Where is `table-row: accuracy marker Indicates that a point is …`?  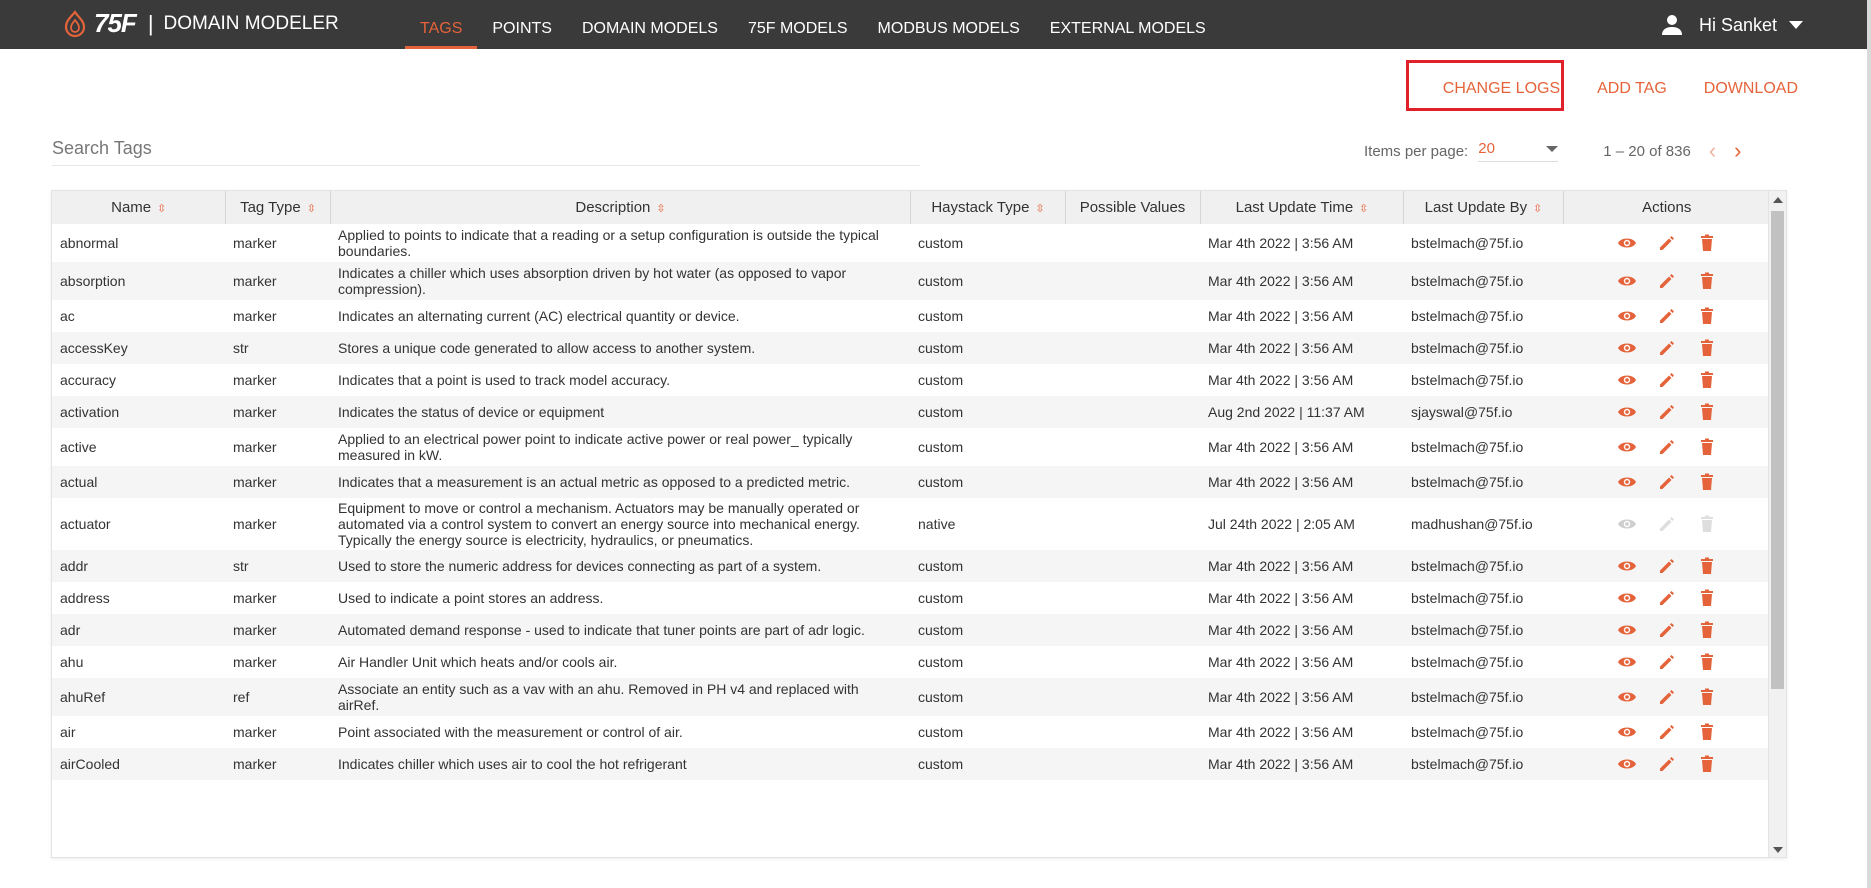
table-row: accuracy marker Indicates that a point is … is located at coordinates (911, 380).